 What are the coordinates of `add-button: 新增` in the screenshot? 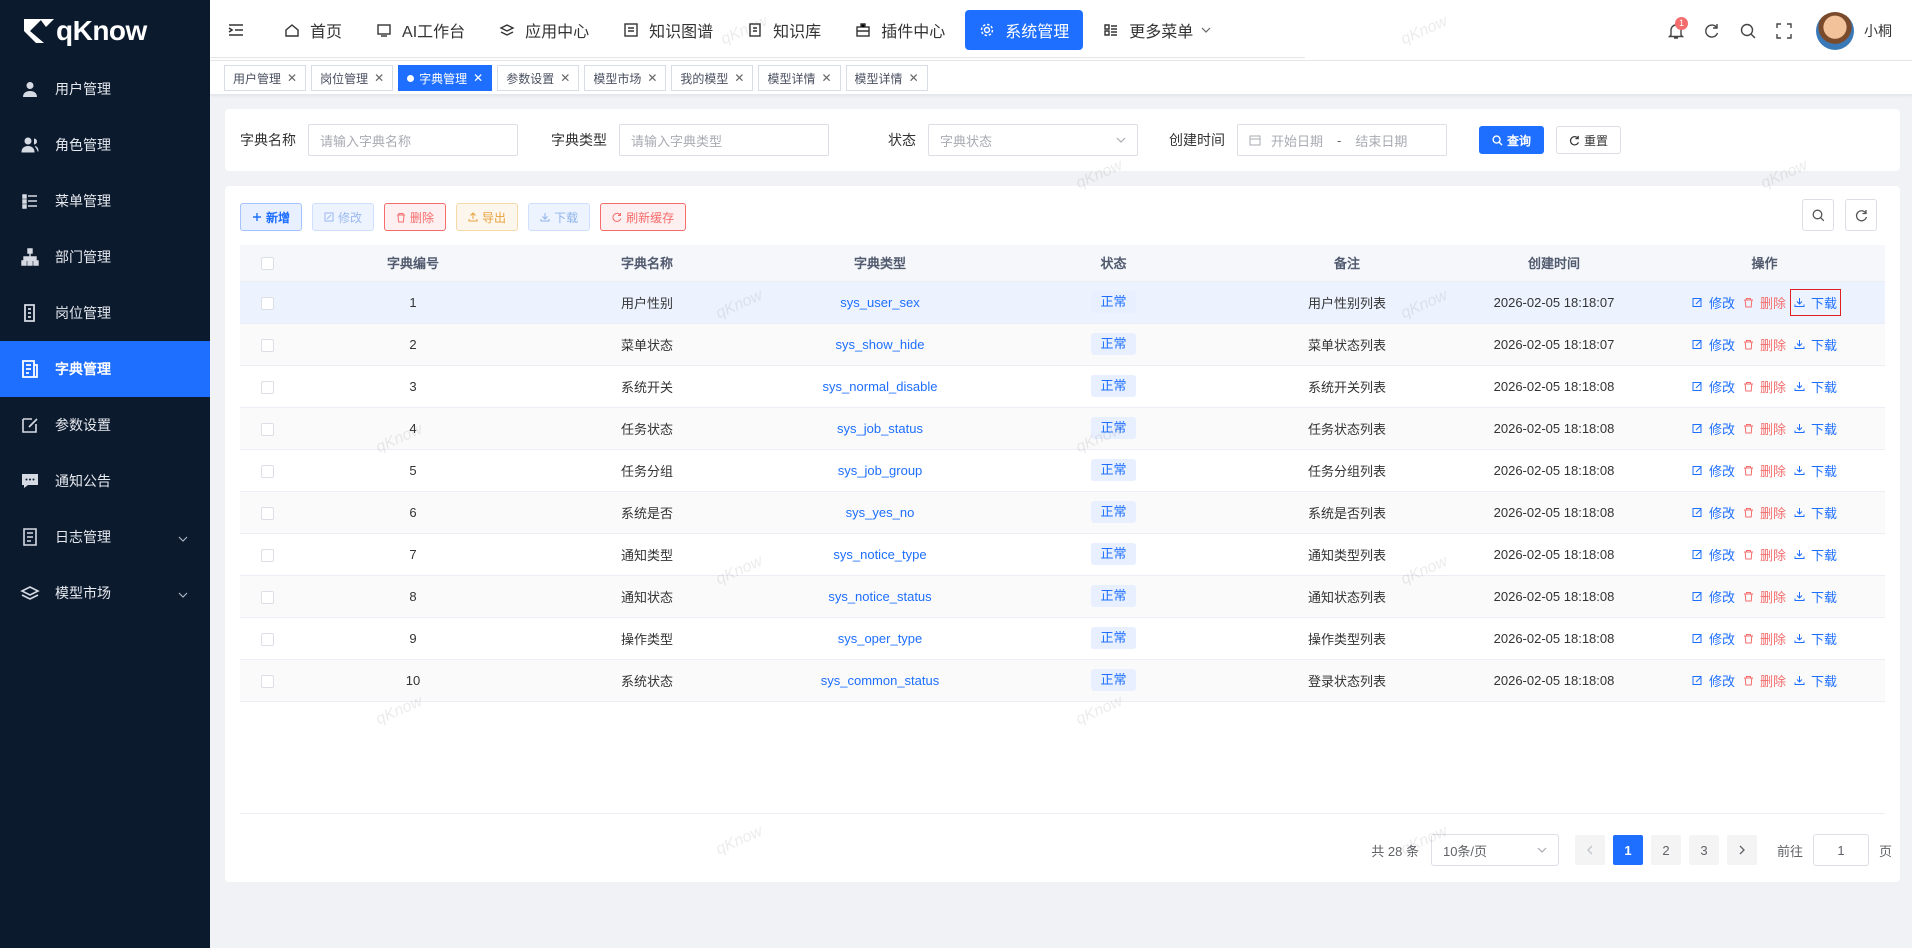 It's located at (271, 217).